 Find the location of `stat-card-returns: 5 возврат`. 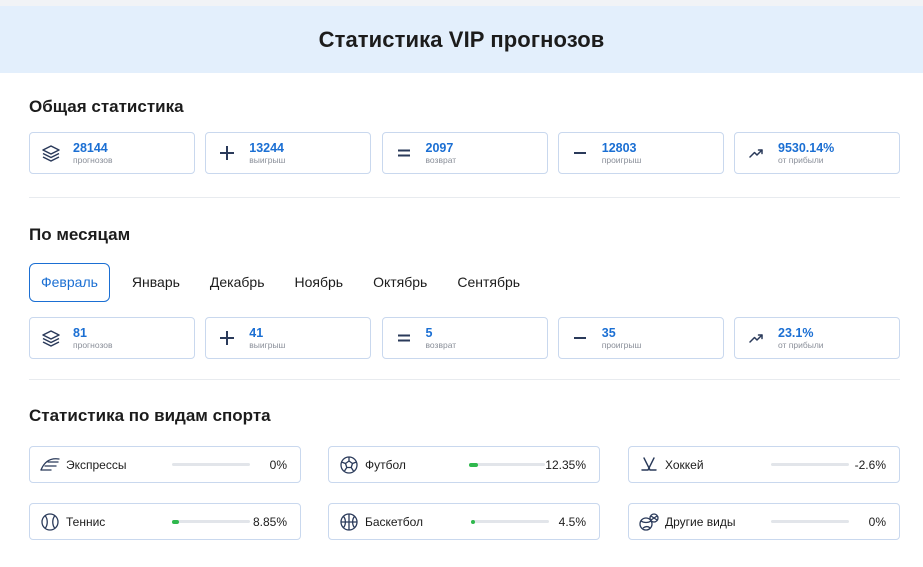

stat-card-returns: 5 возврат is located at coordinates (464, 338).